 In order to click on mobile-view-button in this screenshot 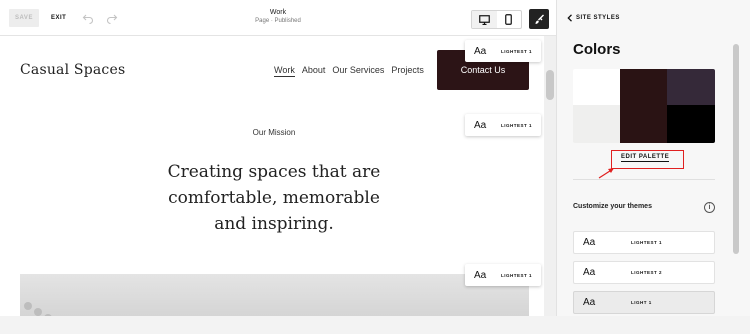, I will do `click(509, 19)`.